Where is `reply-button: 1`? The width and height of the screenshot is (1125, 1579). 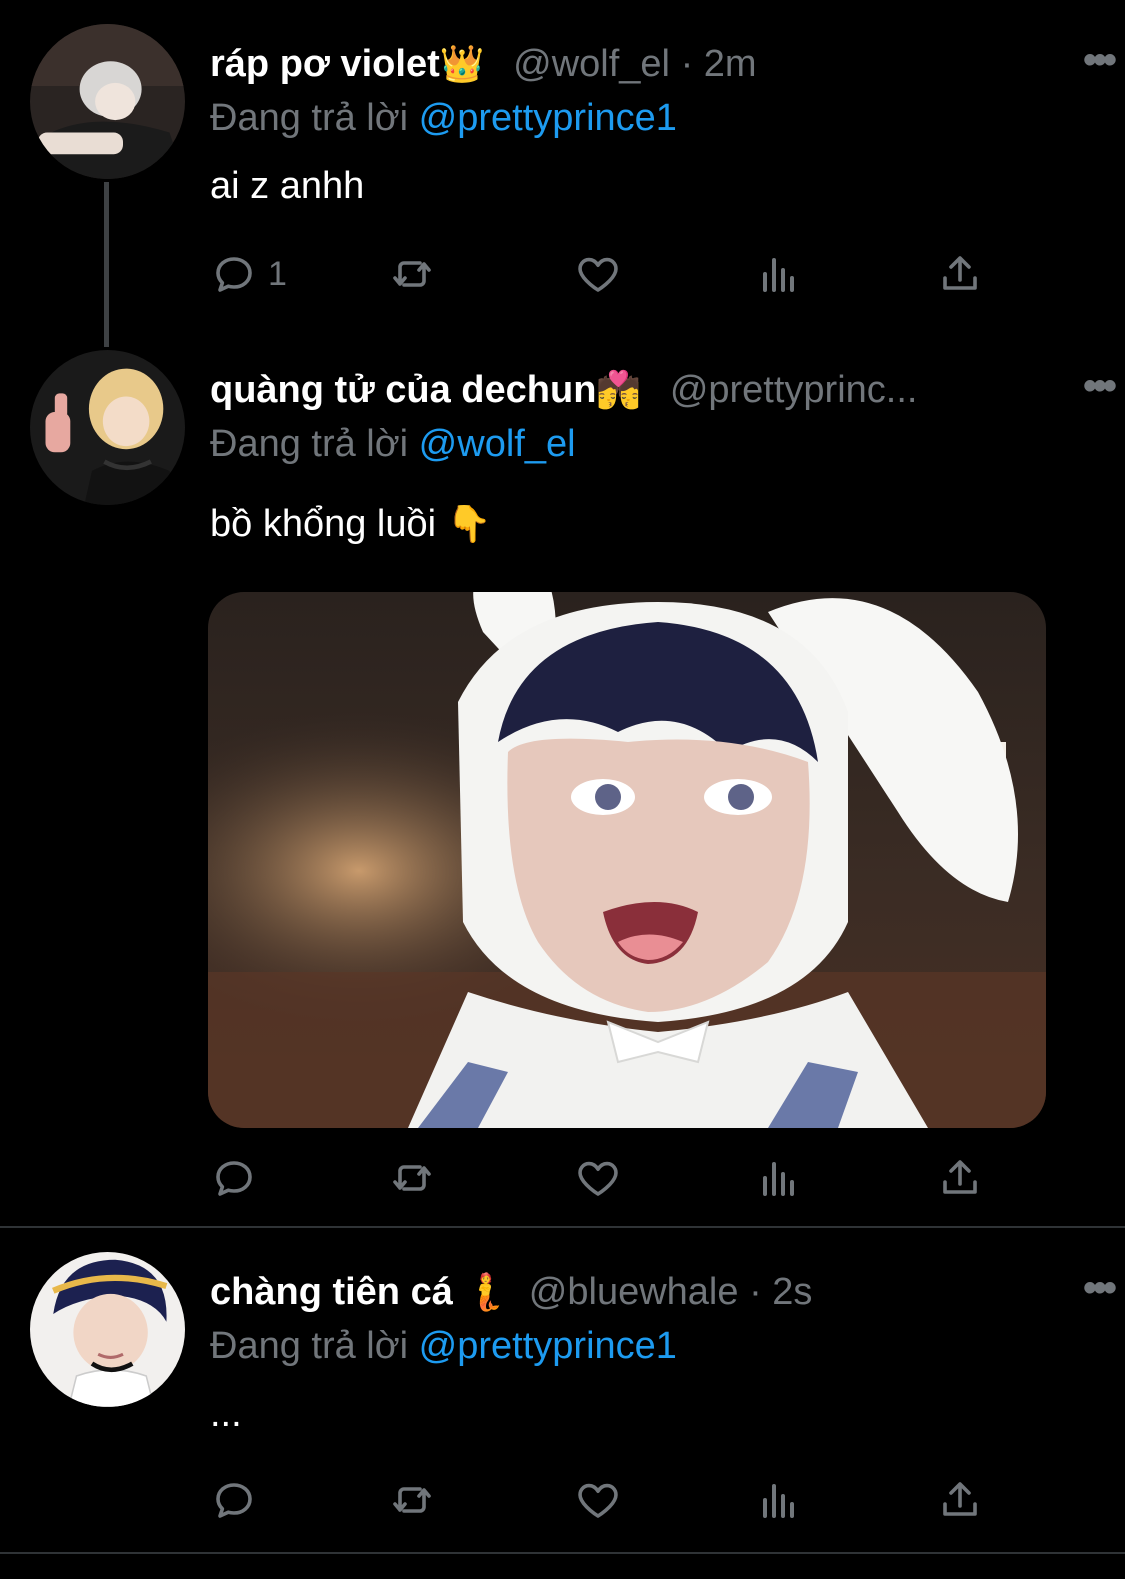
reply-button: 1 is located at coordinates (248, 274).